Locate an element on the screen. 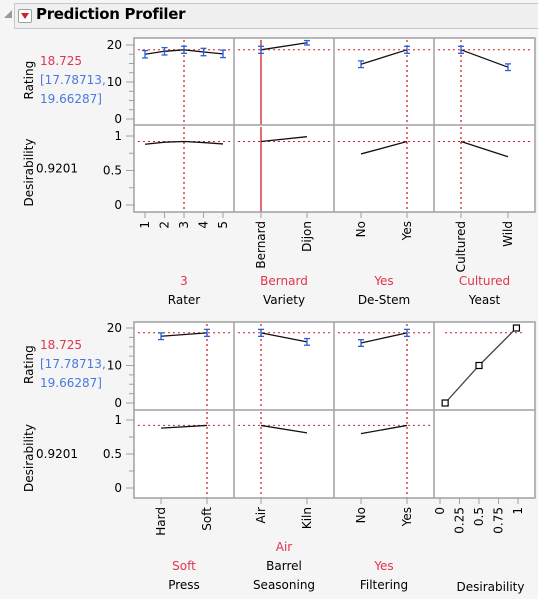 The image size is (538, 599). factor-name: Barrel is located at coordinates (284, 566).